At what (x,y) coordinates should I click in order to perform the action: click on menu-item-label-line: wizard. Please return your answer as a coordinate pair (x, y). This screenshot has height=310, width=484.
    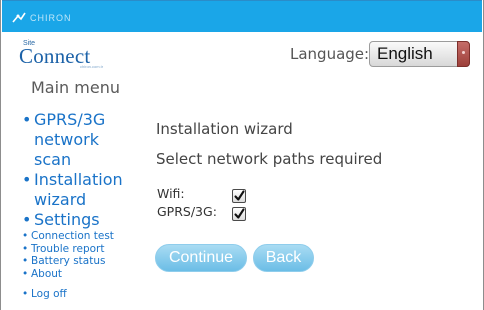
    Looking at the image, I should click on (60, 199).